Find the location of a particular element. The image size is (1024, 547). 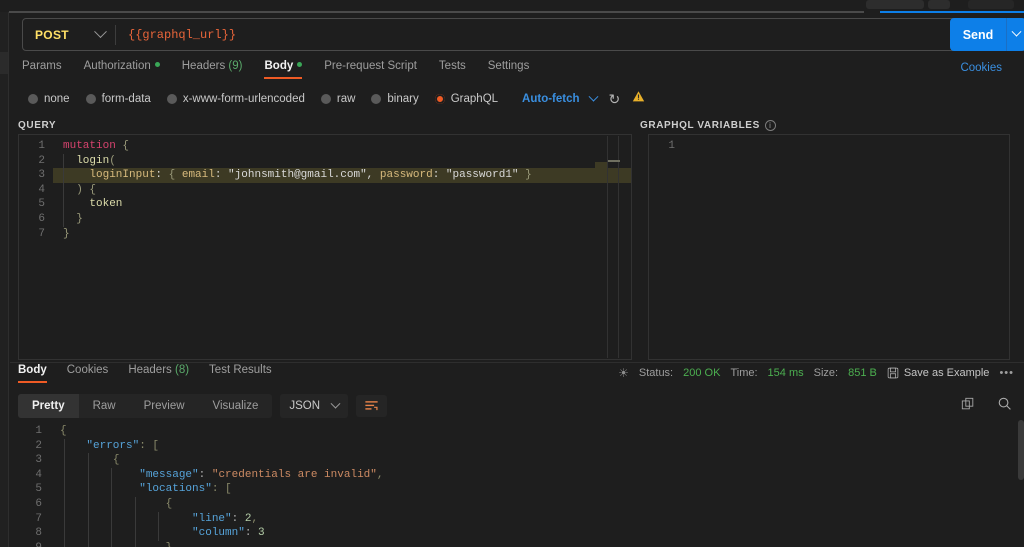

copy-icon is located at coordinates (967, 403).